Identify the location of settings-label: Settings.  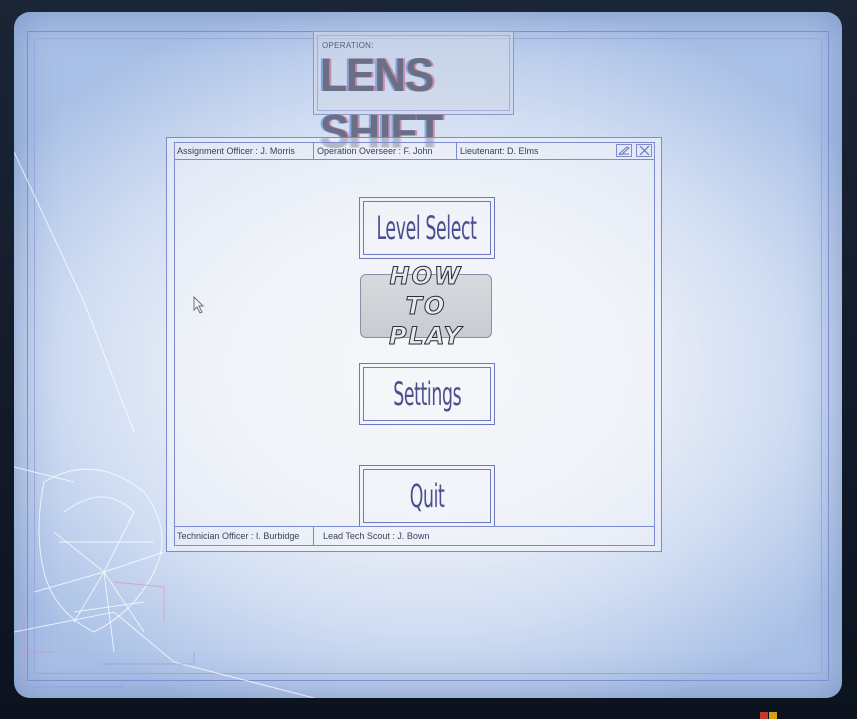
(427, 394).